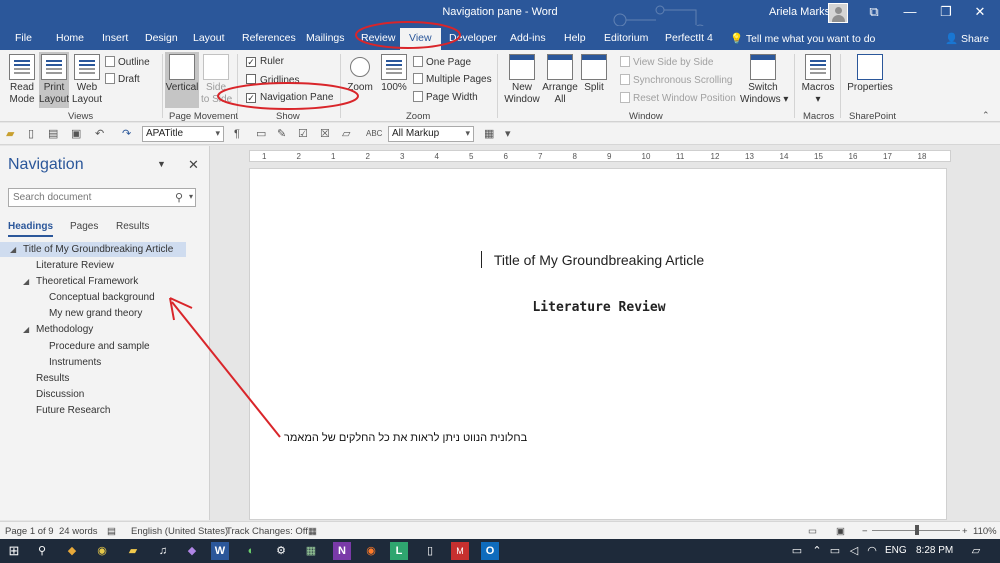  Describe the element at coordinates (870, 74) in the screenshot. I see `properties-button: Properties` at that location.